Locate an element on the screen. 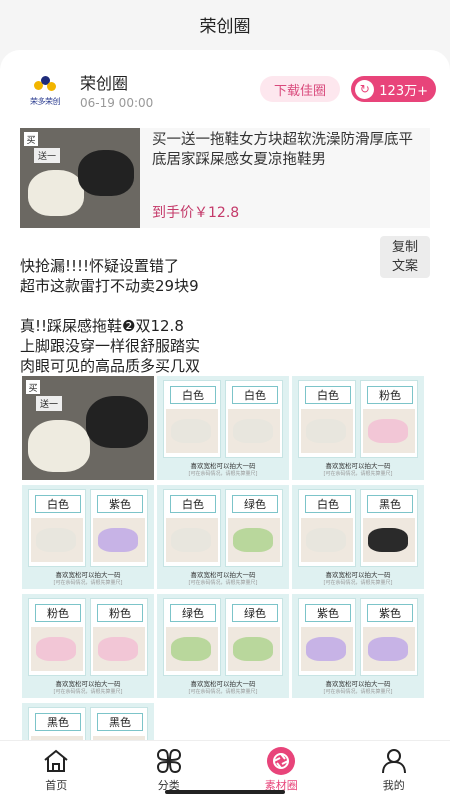 The image size is (450, 800). share-count: 123万+ is located at coordinates (403, 91).